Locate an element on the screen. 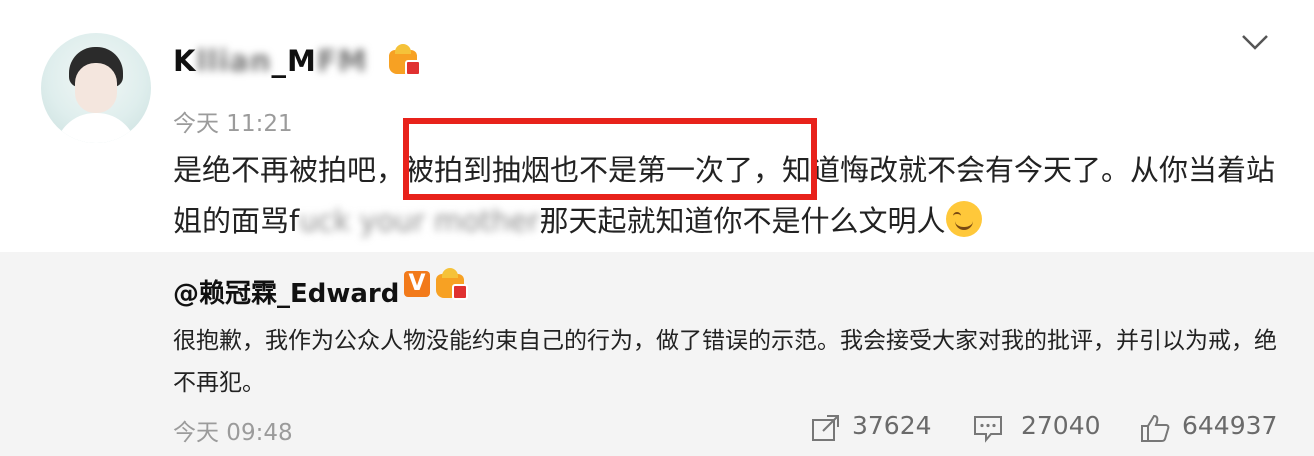 The width and height of the screenshot is (1314, 456). comment-count: 27040 is located at coordinates (1061, 425).